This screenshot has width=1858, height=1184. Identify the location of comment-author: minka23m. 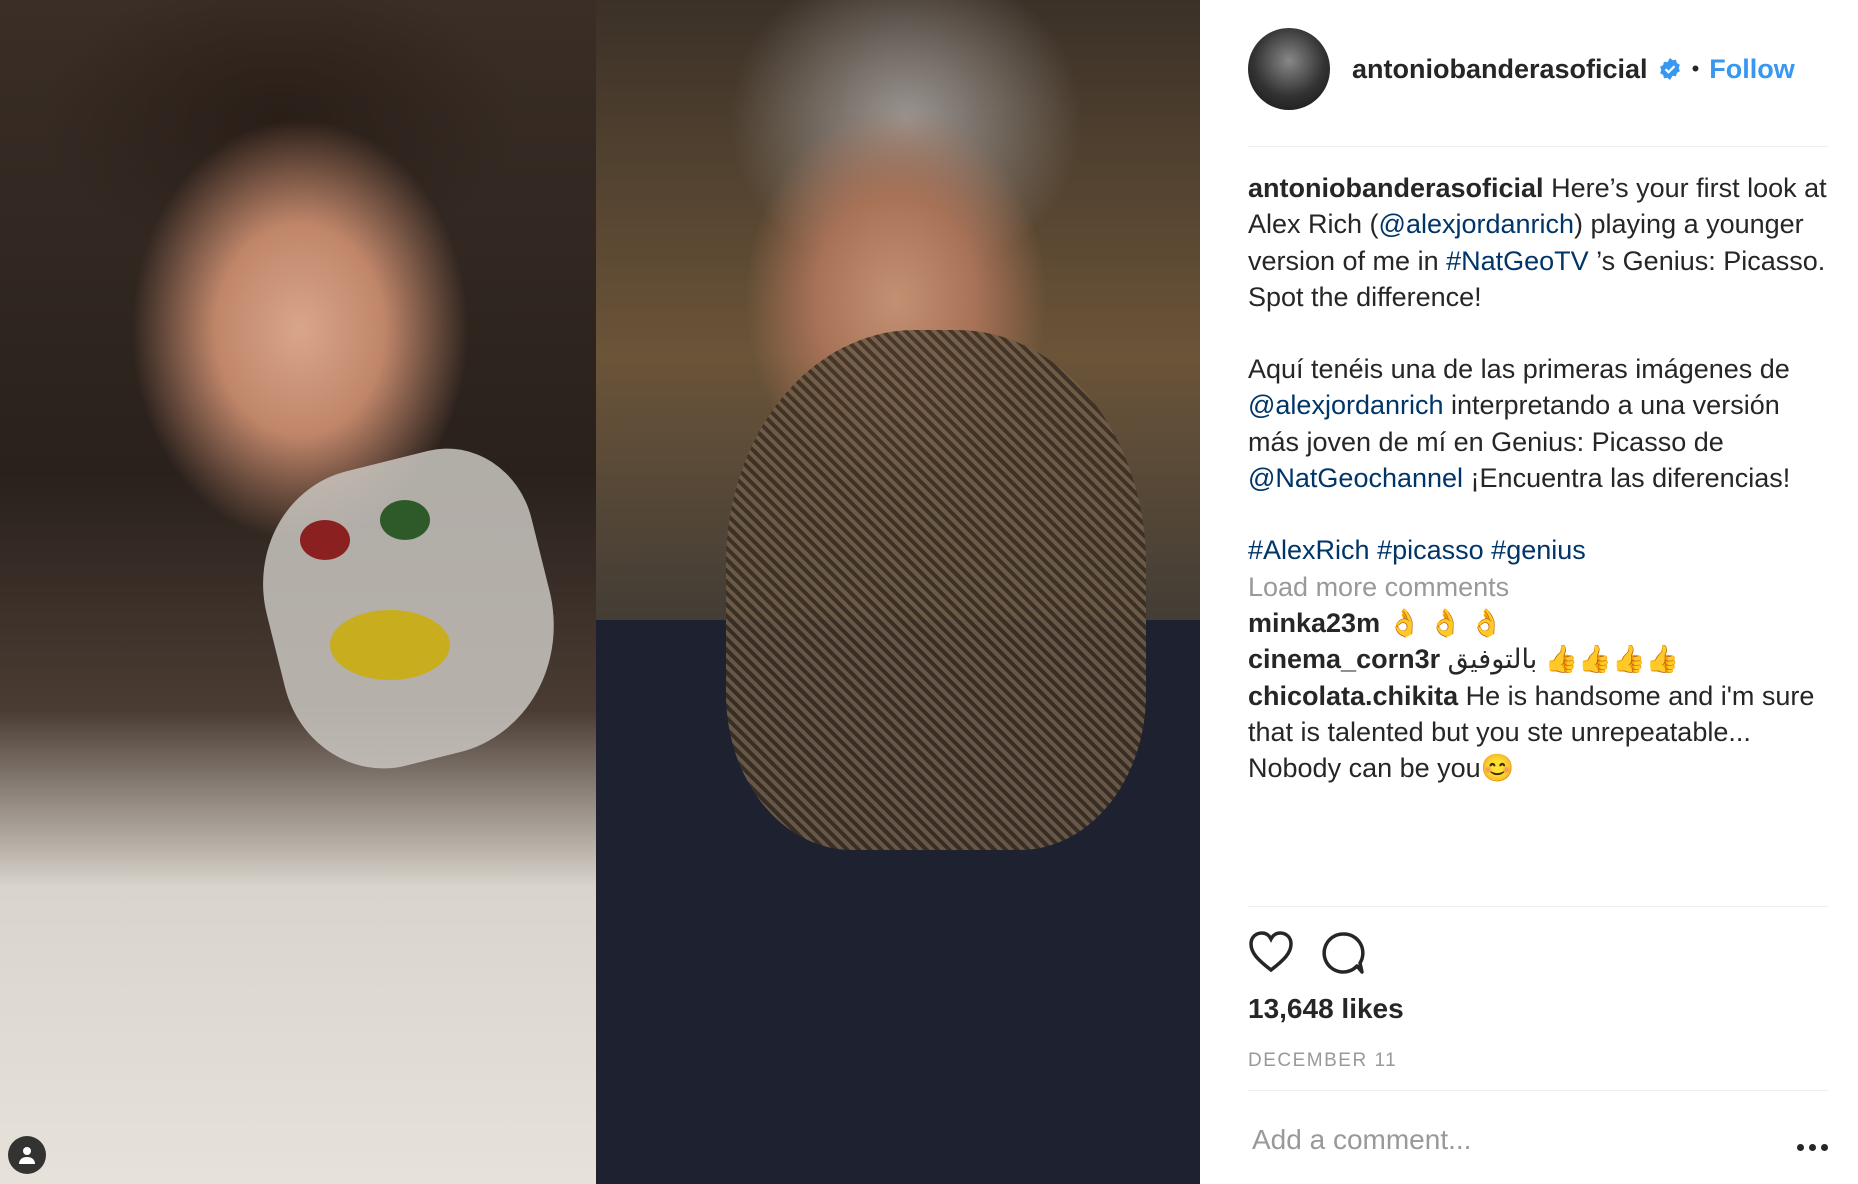
(1314, 623).